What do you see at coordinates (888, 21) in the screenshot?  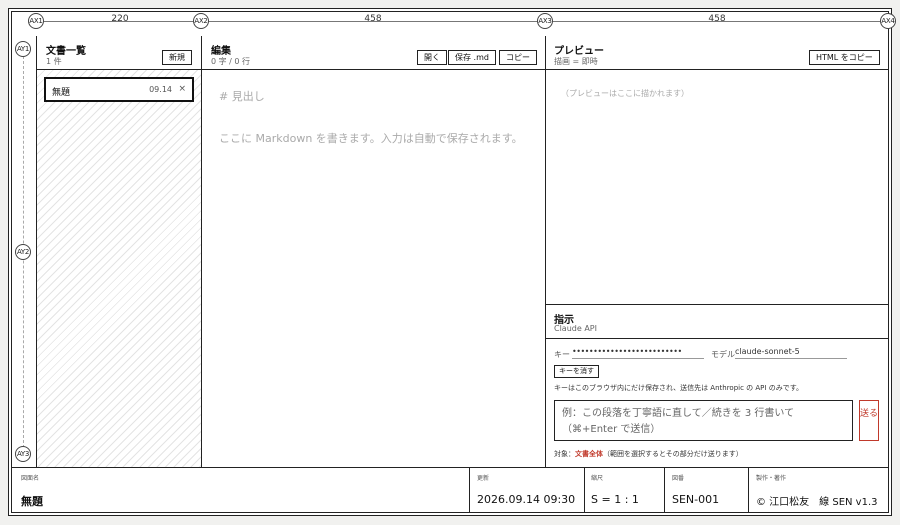 I see `axis-marker-ax4: AX4` at bounding box center [888, 21].